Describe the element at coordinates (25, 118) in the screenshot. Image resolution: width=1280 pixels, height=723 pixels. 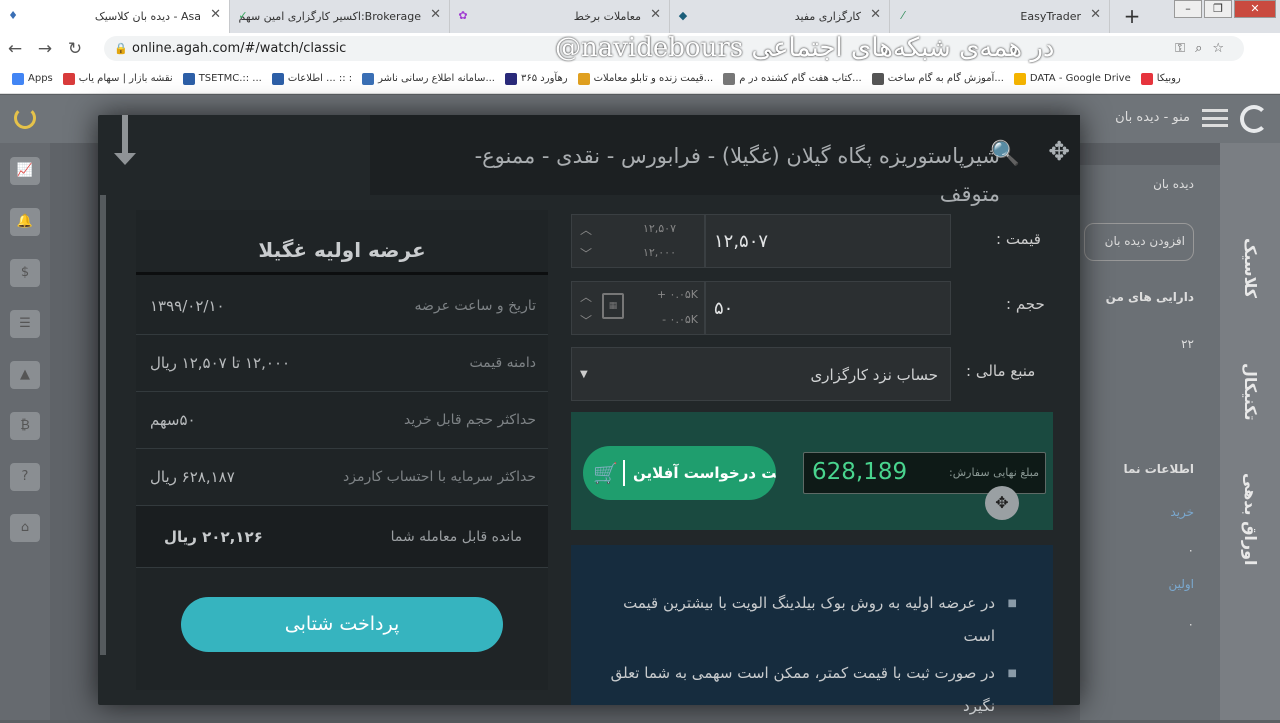
I see `power-icon` at that location.